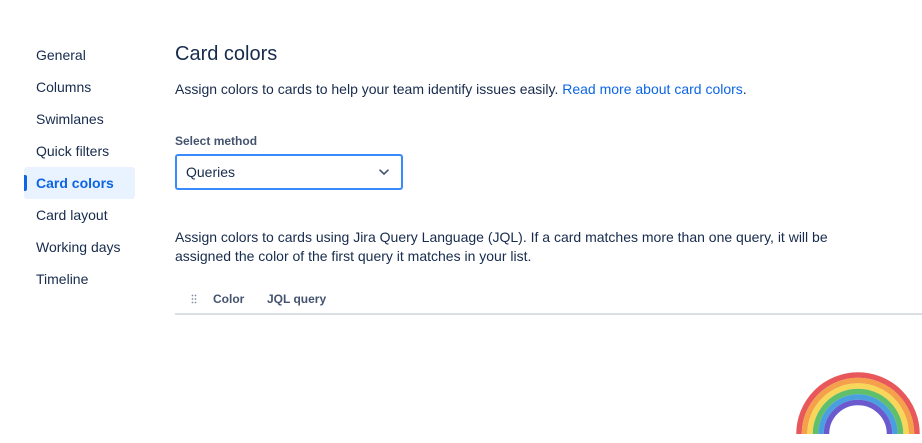 The height and width of the screenshot is (443, 922). I want to click on select-method-dropdown: Queries, so click(289, 172).